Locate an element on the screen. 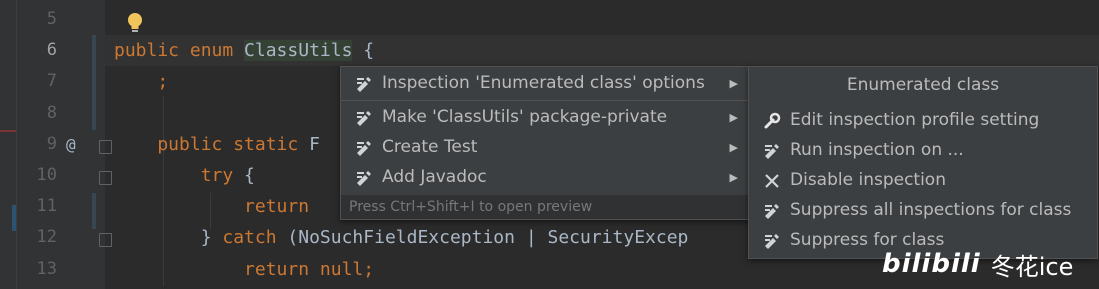 Image resolution: width=1099 pixels, height=289 pixels. code-line: ; is located at coordinates (141, 81).